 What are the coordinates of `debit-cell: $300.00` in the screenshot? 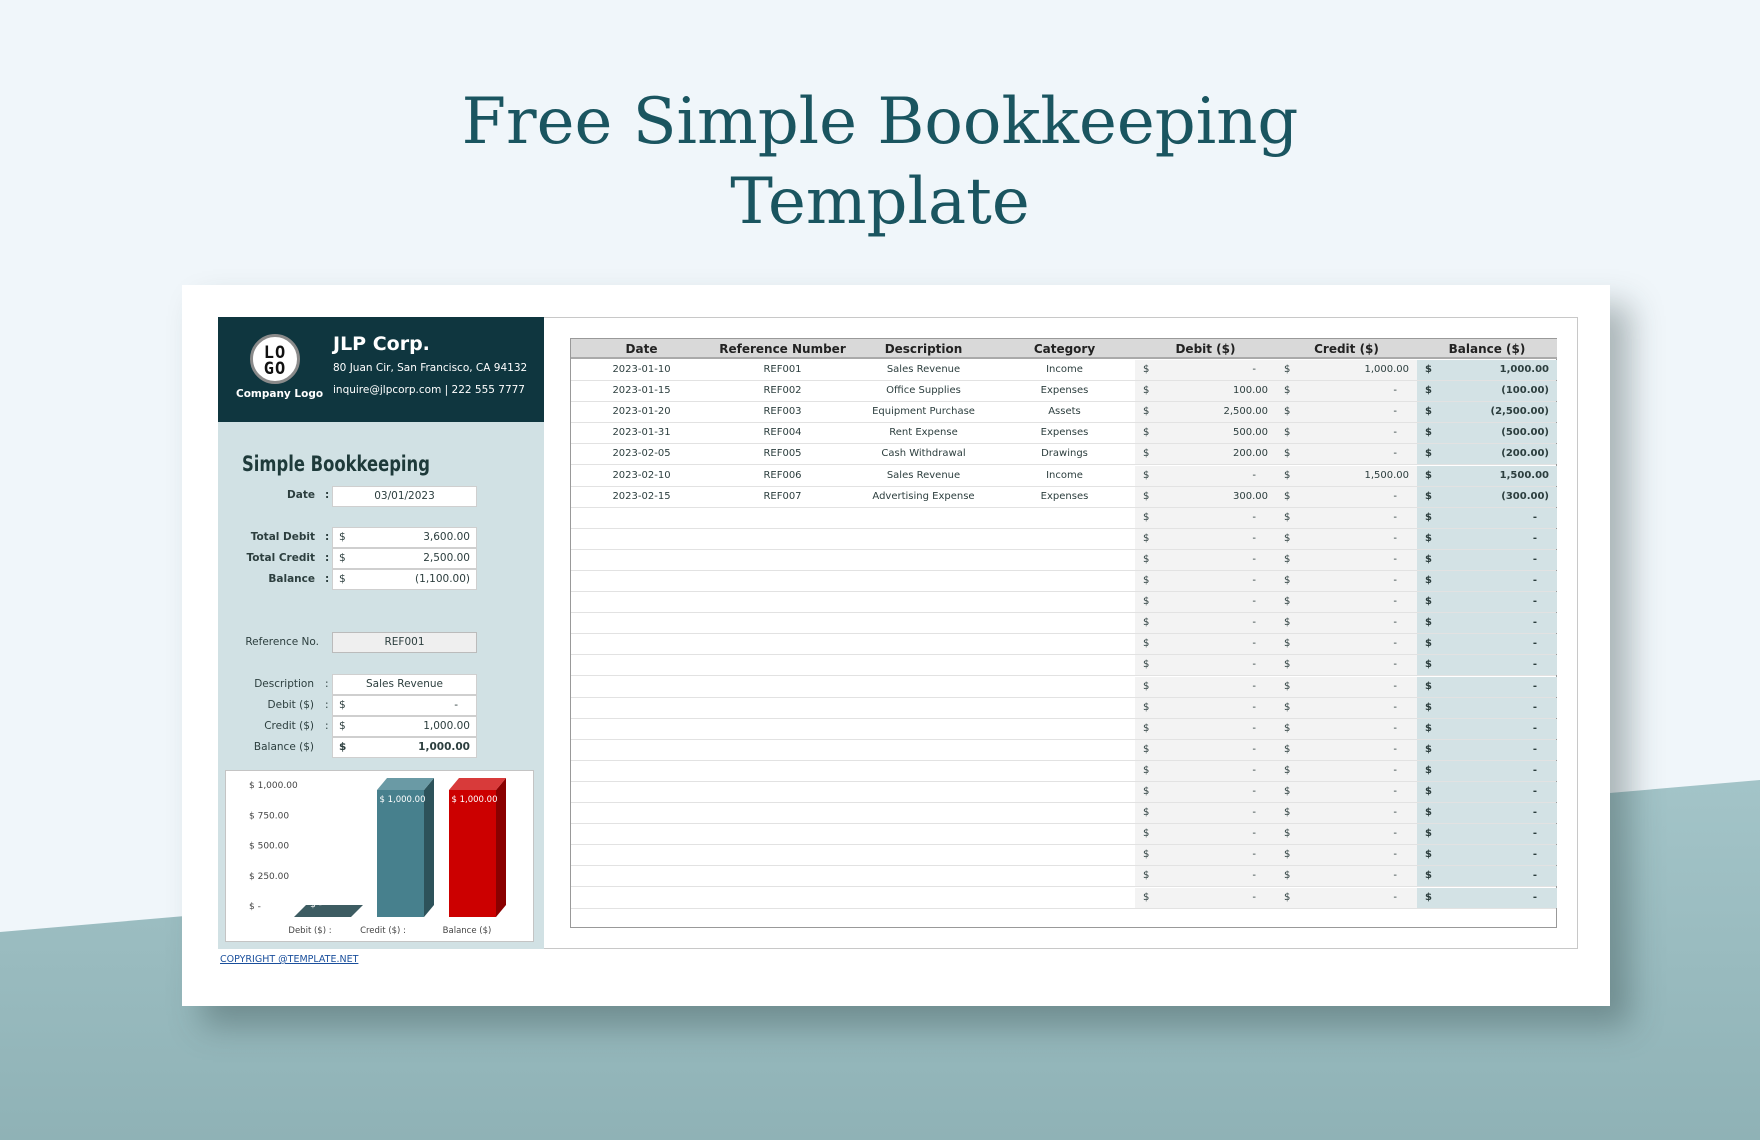 It's located at (1205, 496).